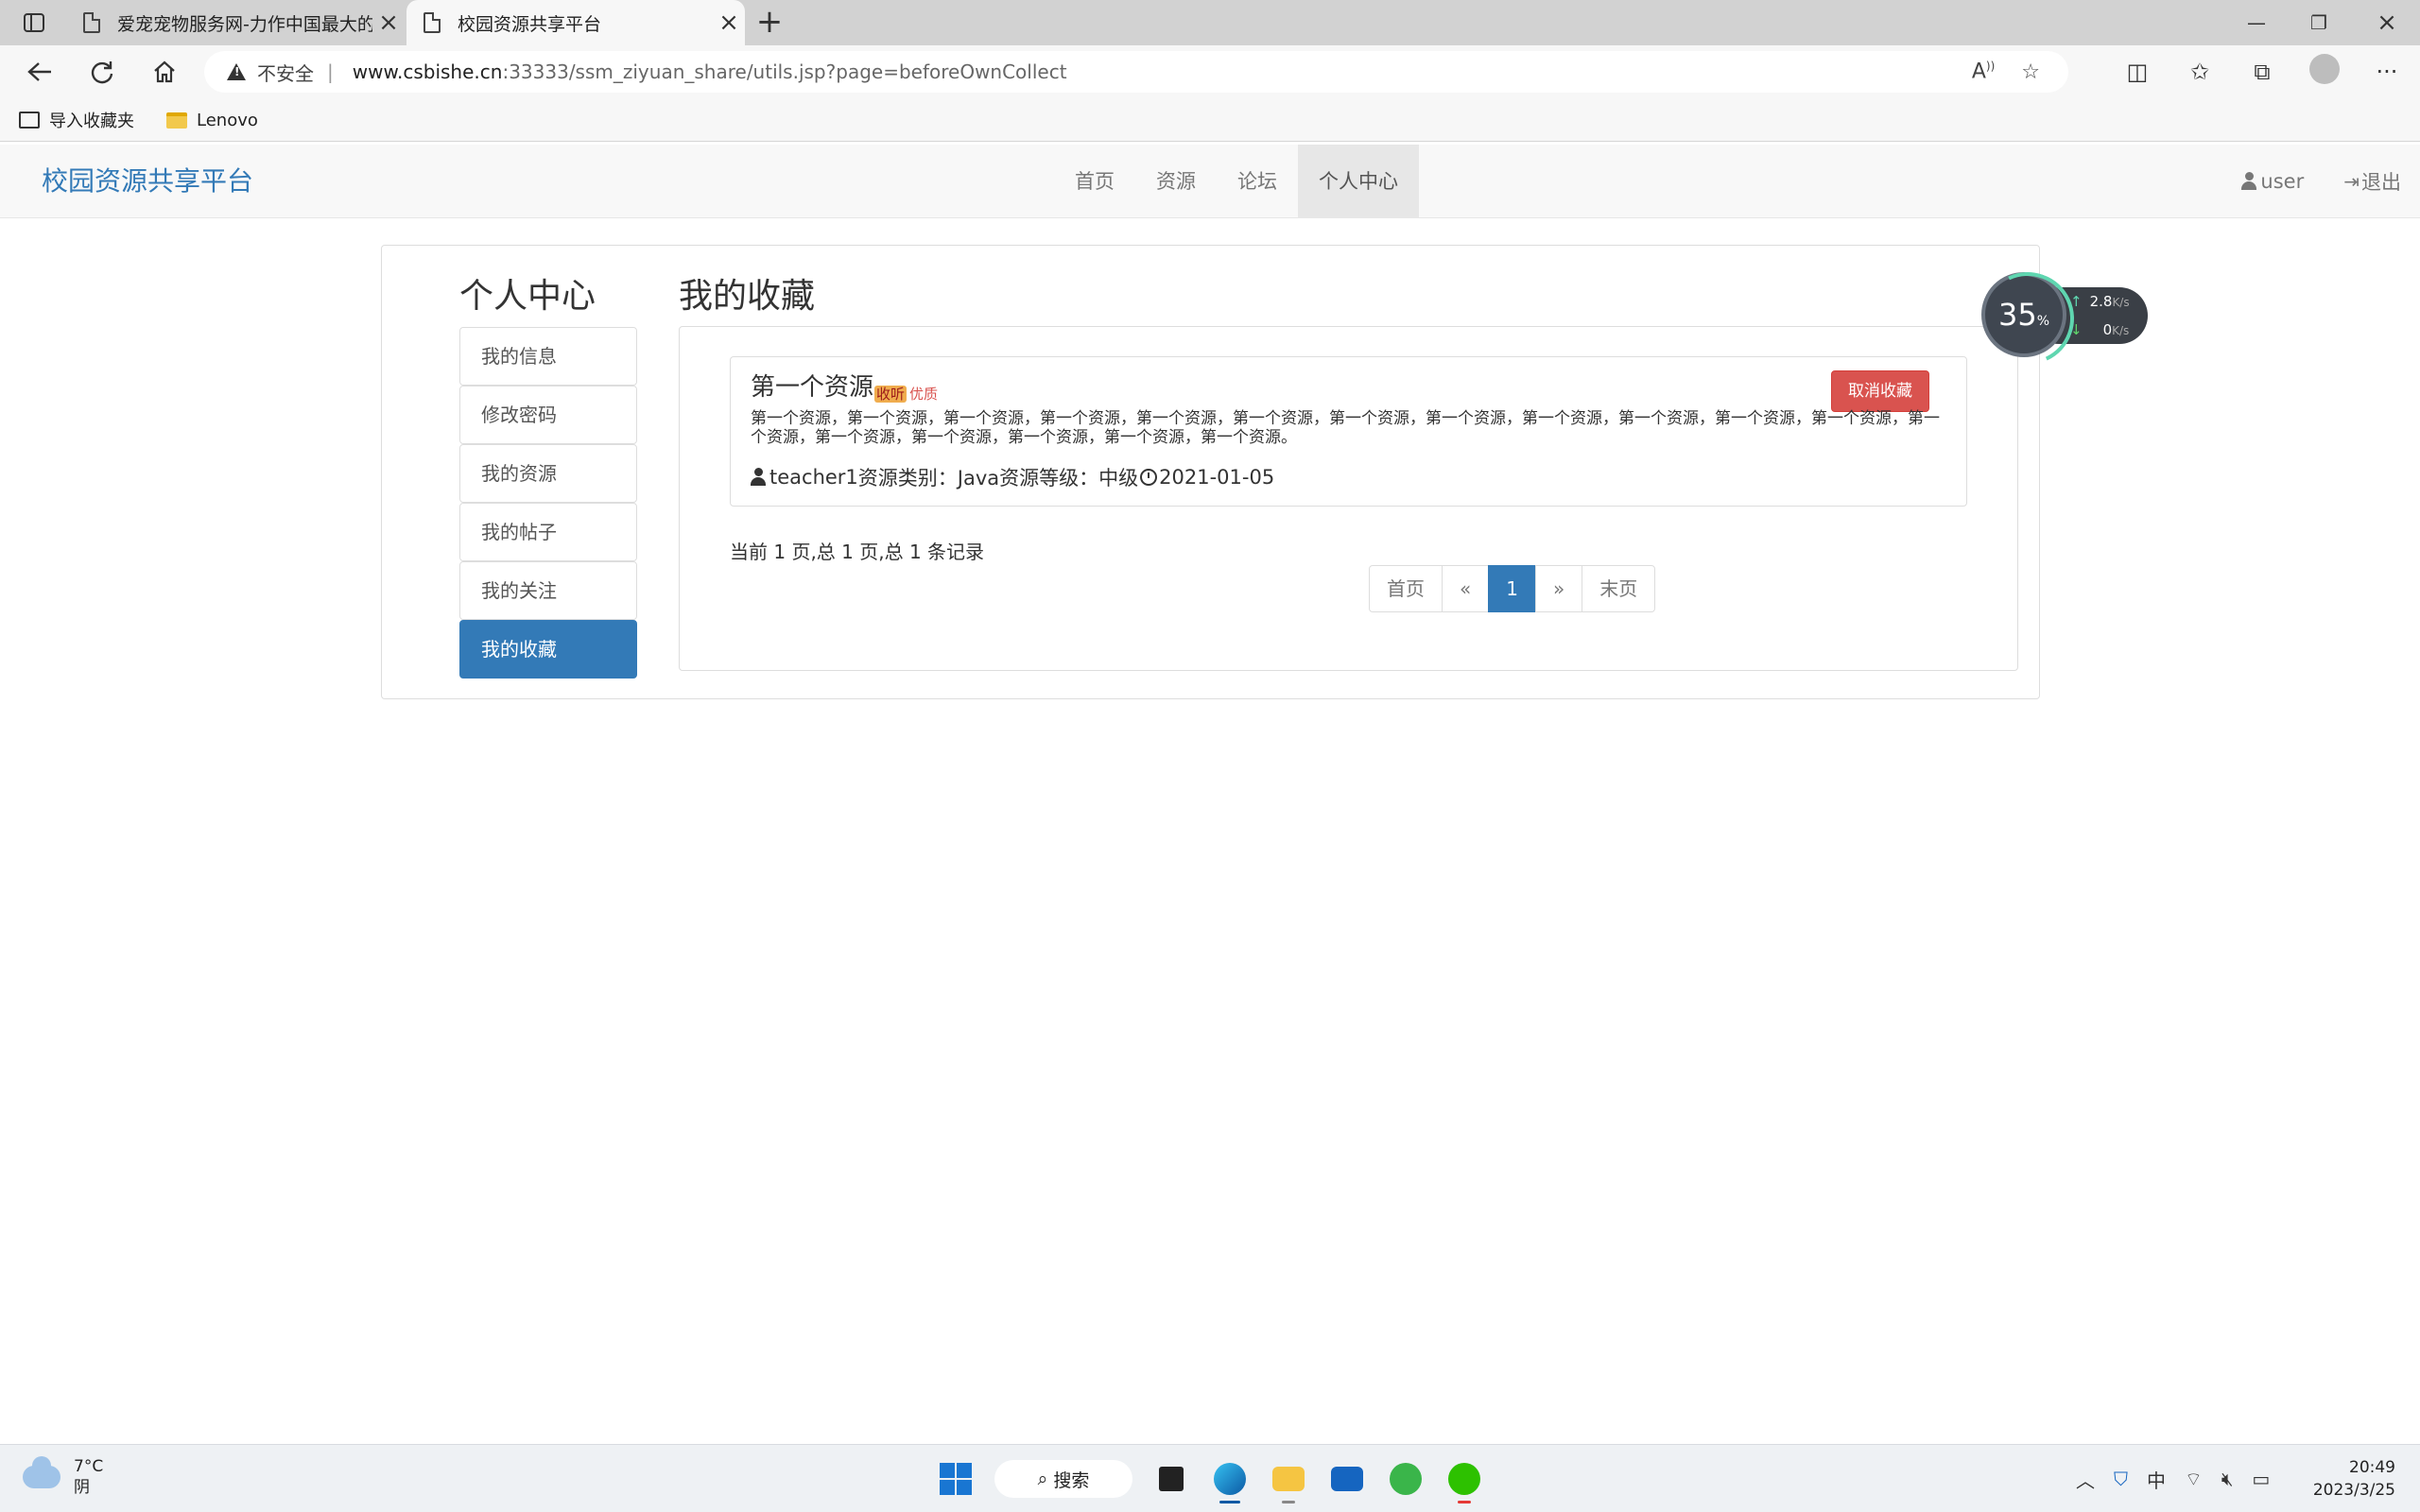 The height and width of the screenshot is (1512, 2420). Describe the element at coordinates (2227, 1479) in the screenshot. I see `volume-muted-icon: 🔇︎` at that location.